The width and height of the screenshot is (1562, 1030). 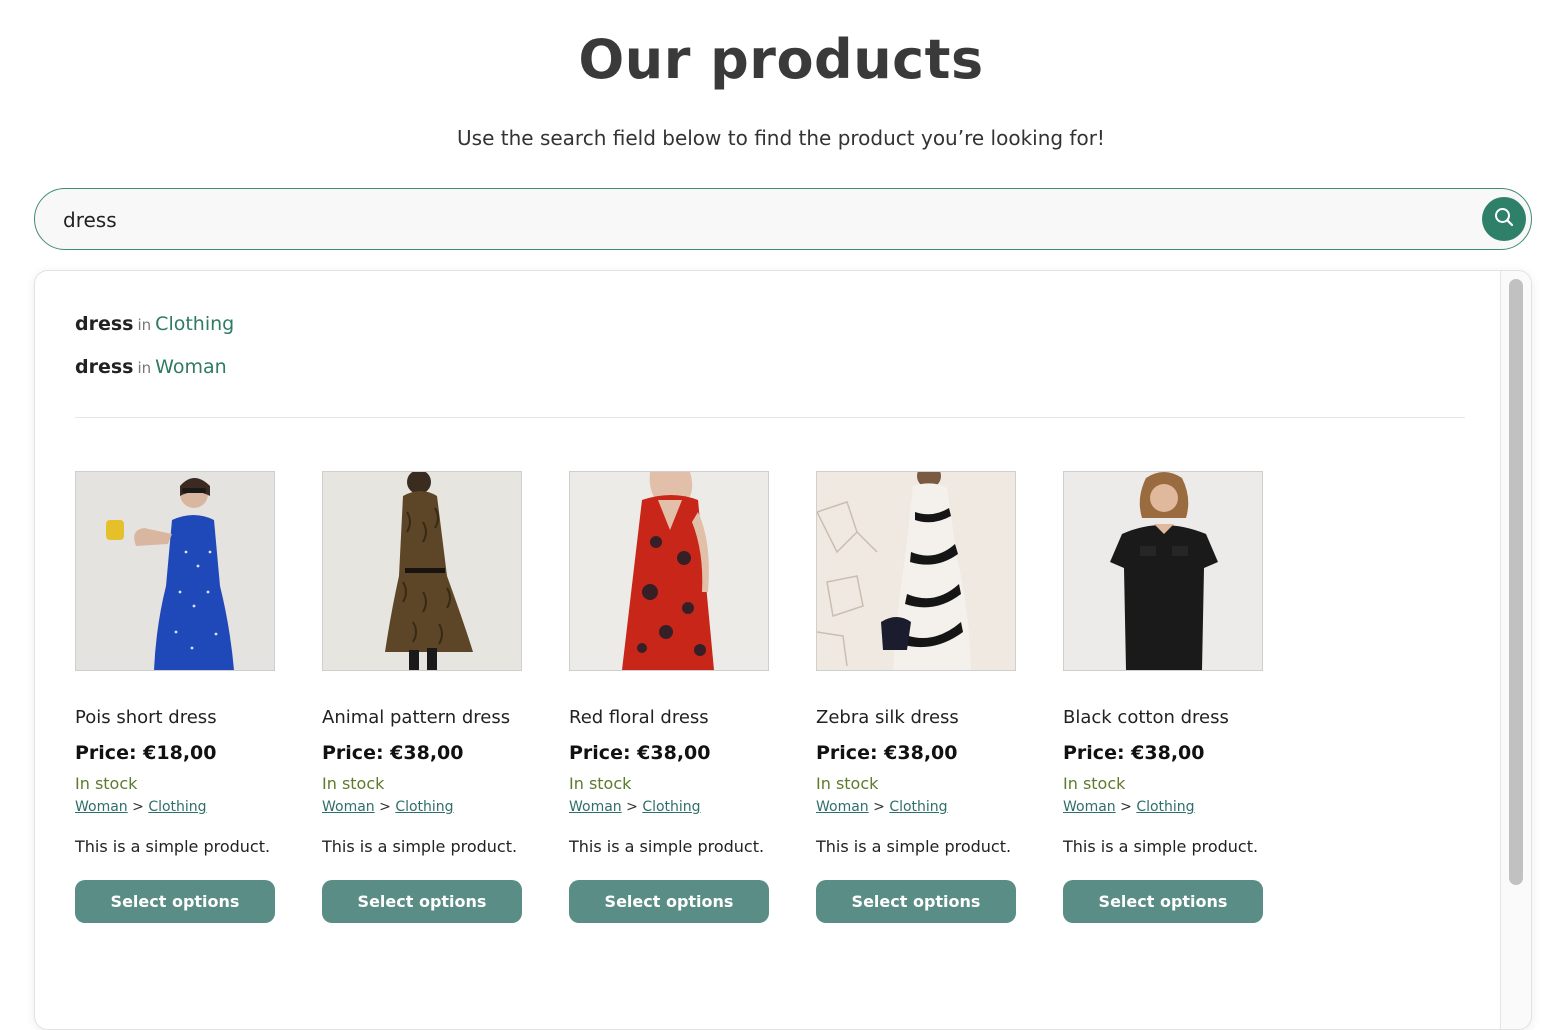 I want to click on scrollbar-track, so click(x=1515, y=650).